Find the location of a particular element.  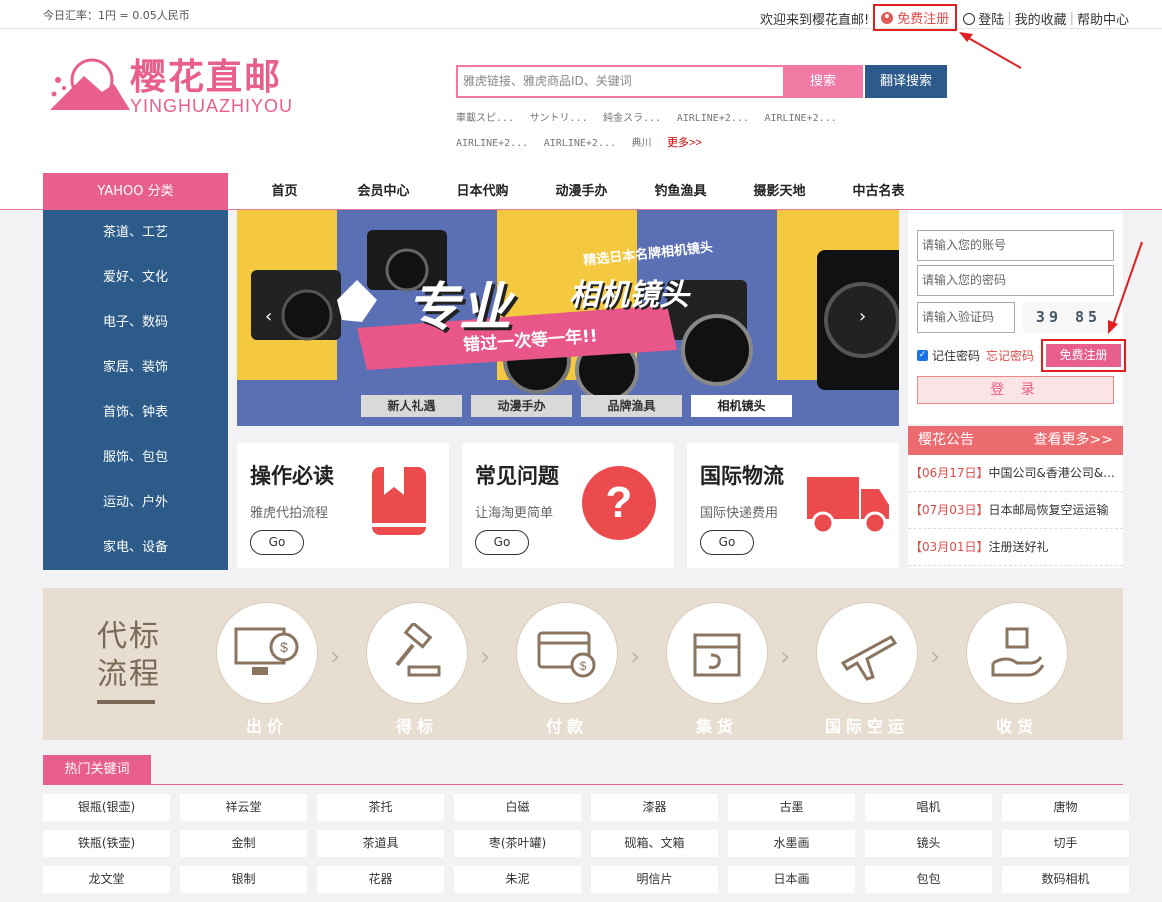

site-logo: 樱花直邮 YINGHUAZHIYOU is located at coordinates (179, 88).